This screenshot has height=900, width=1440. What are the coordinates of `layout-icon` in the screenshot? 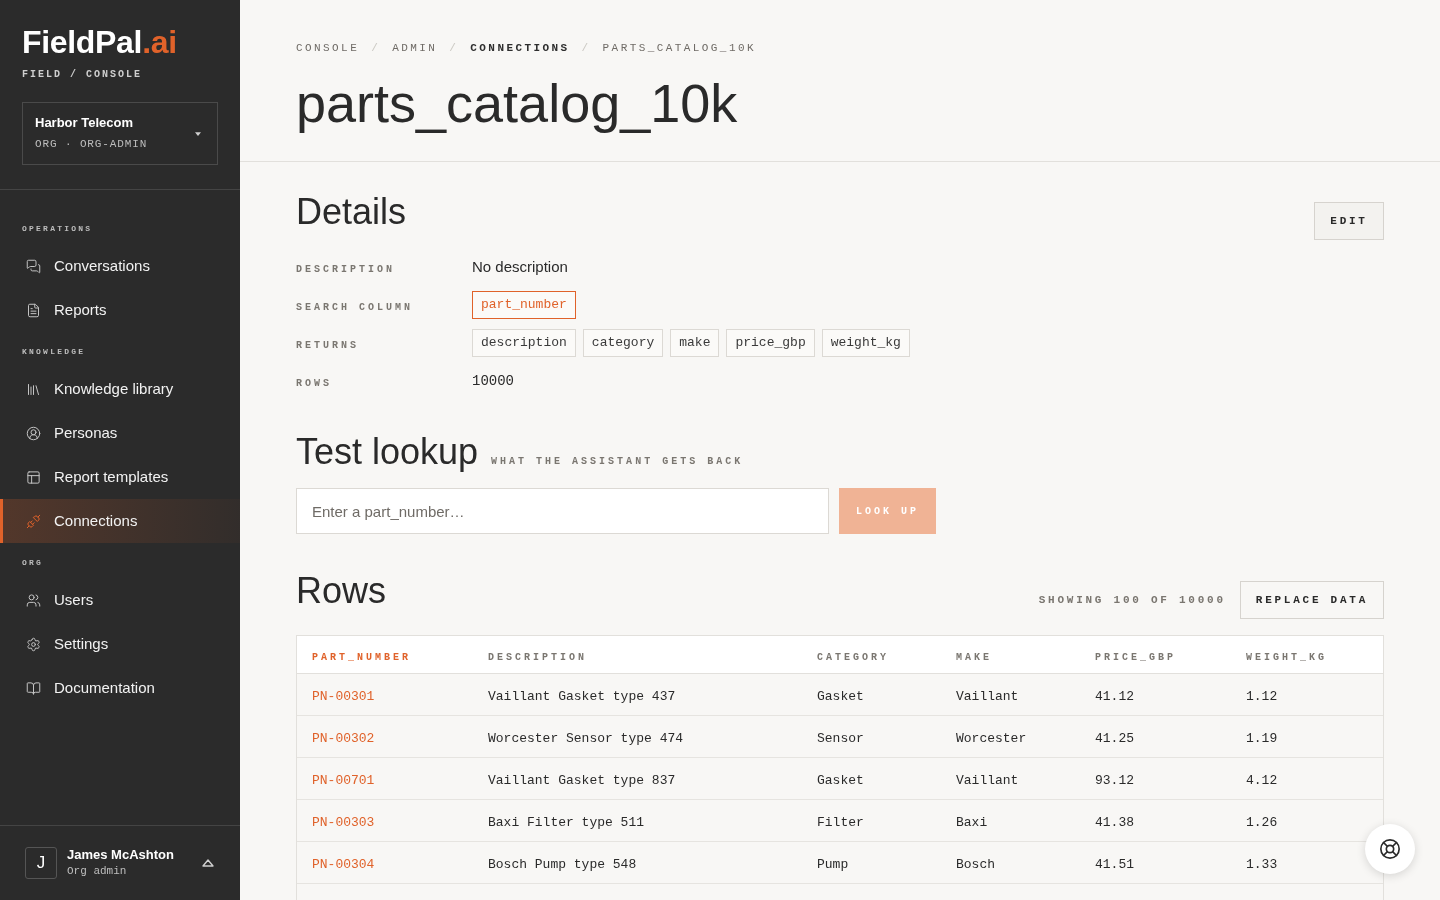 It's located at (33, 477).